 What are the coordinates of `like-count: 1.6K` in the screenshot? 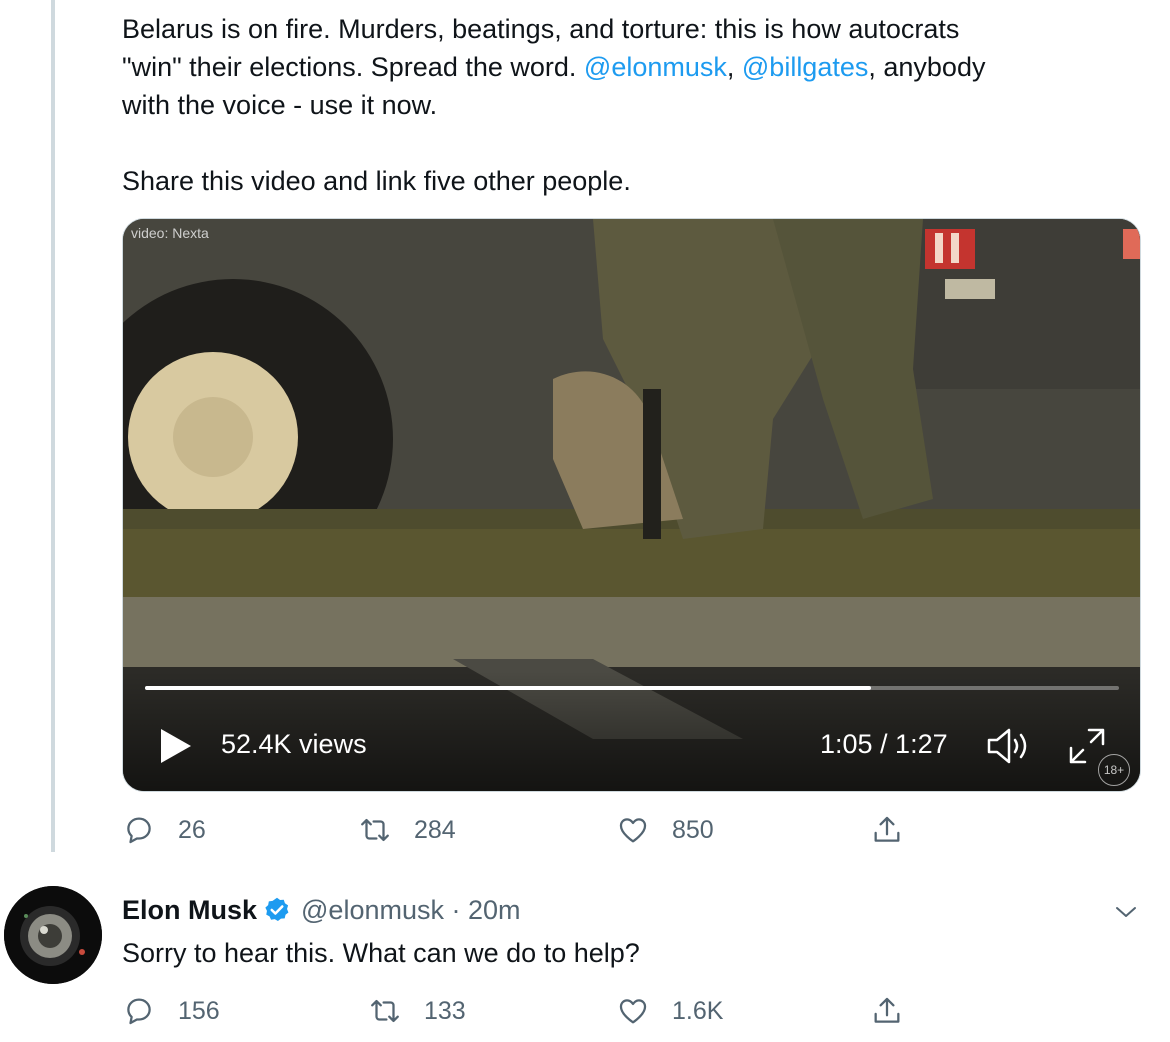 It's located at (698, 1010).